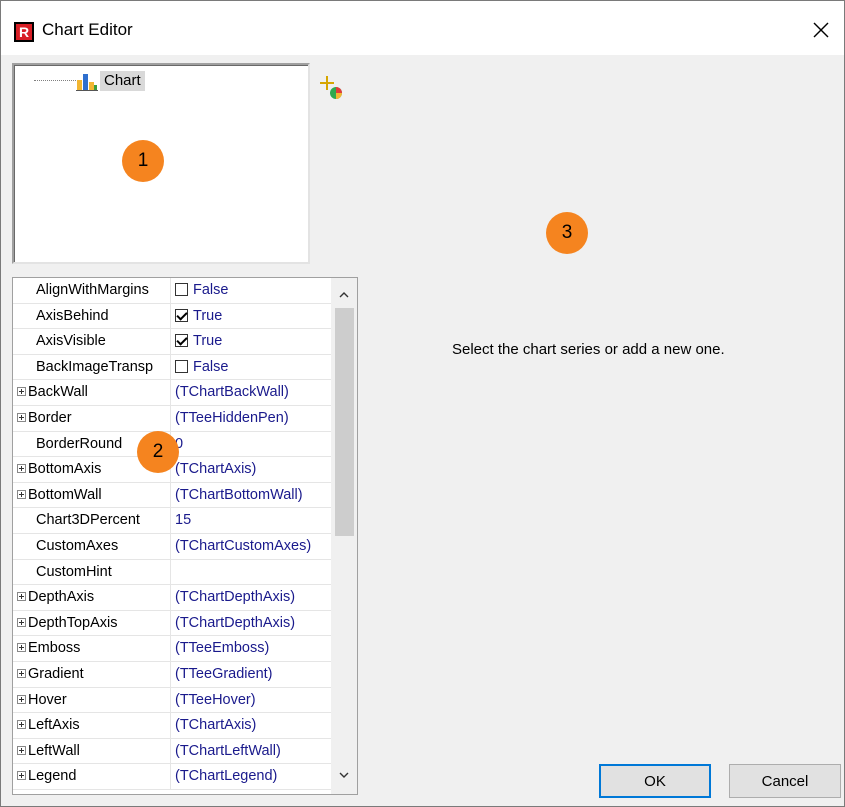 The width and height of the screenshot is (845, 807). I want to click on property-value-cell: (TTeeEmboss), so click(253, 648).